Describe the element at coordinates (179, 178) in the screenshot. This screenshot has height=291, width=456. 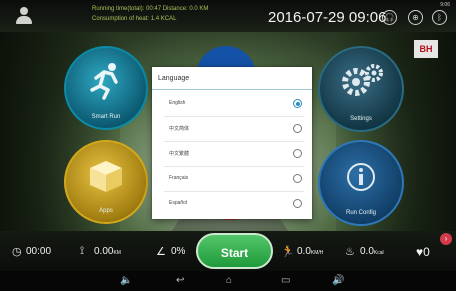
I see `language-option-label: Français` at that location.